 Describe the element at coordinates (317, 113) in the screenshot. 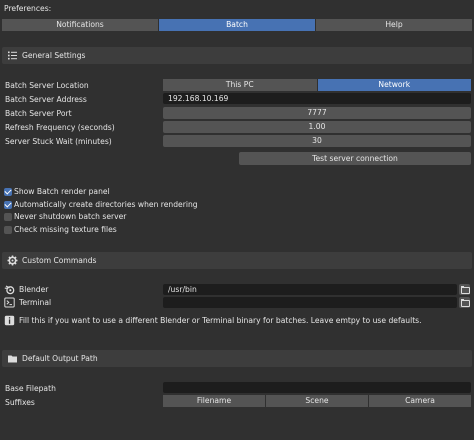

I see `port-field: 7777` at that location.